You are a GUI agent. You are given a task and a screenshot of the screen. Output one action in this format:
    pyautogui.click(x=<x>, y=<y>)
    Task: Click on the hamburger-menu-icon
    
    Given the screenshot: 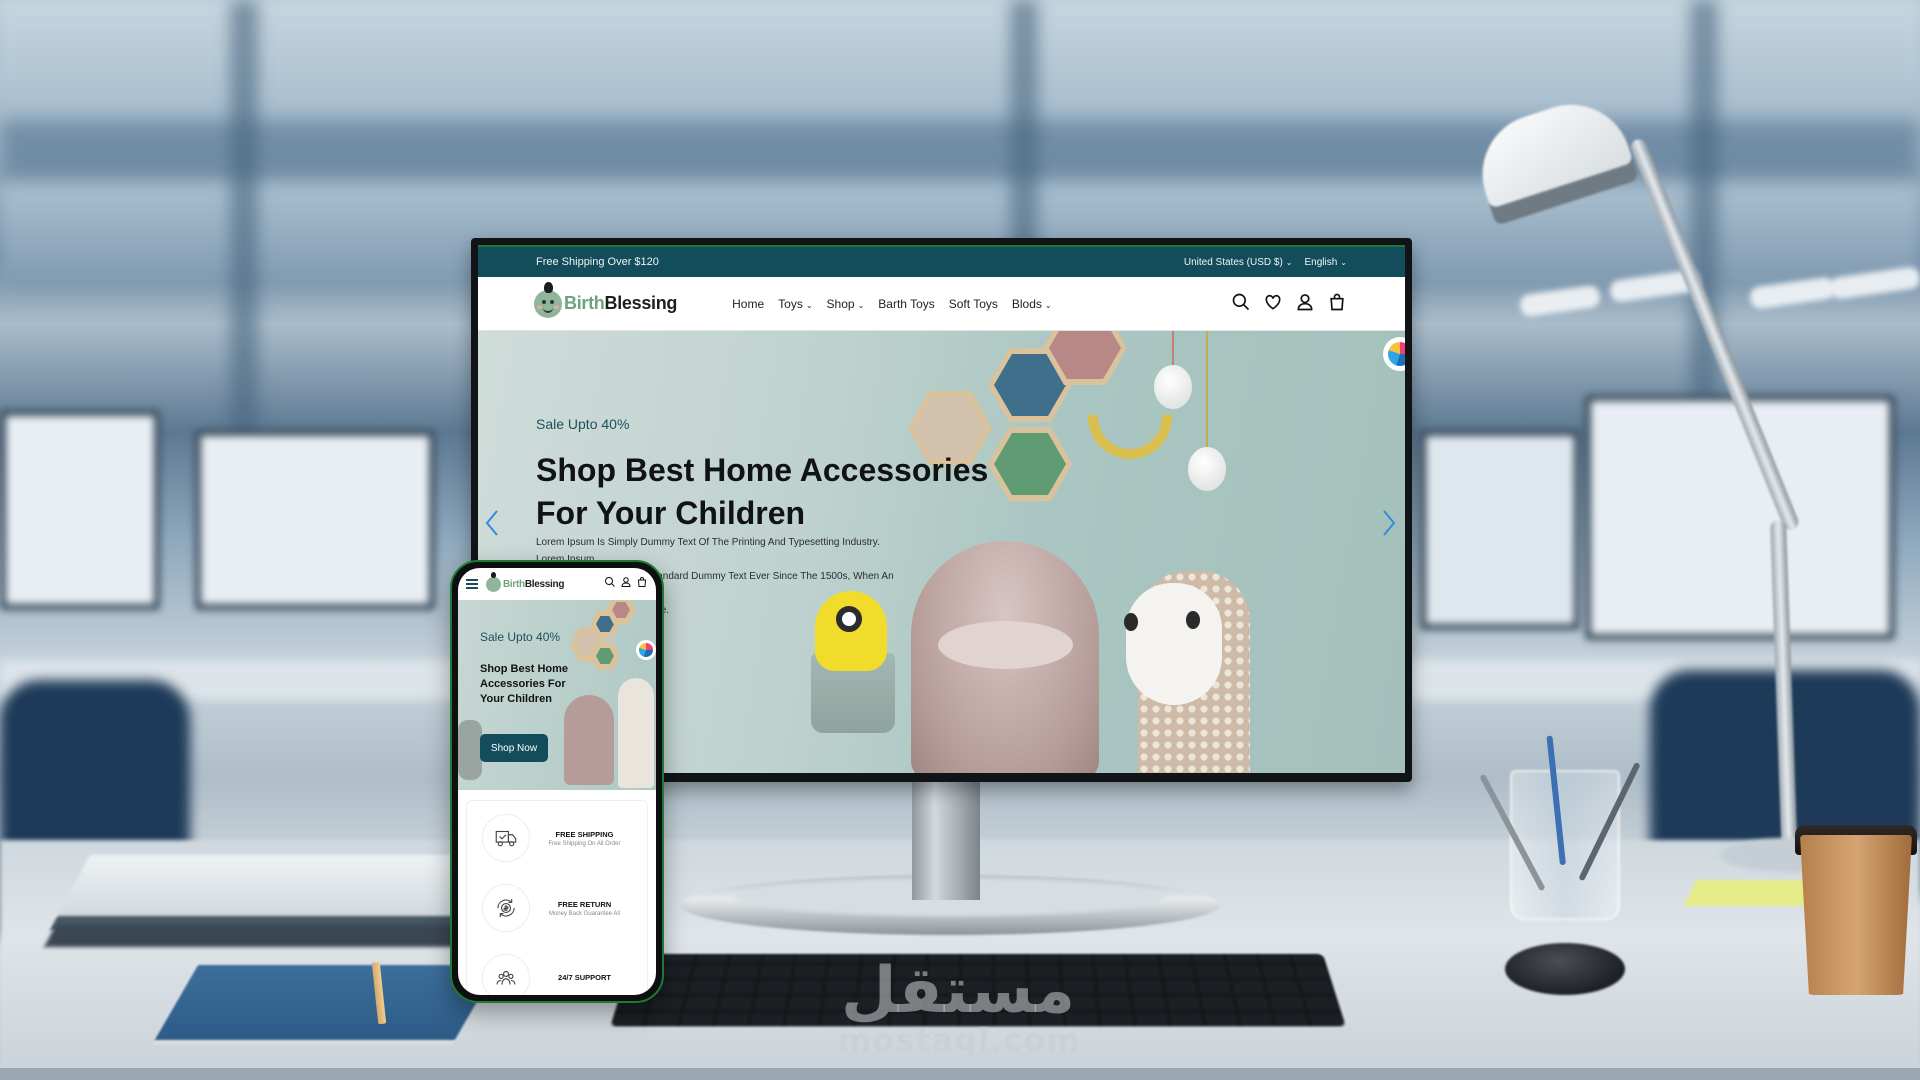 What is the action you would take?
    pyautogui.click(x=472, y=584)
    